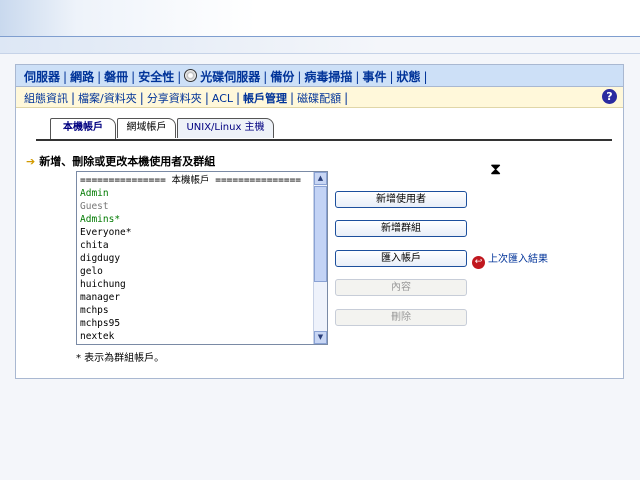  Describe the element at coordinates (194, 323) in the screenshot. I see `list-item: mchps95` at that location.